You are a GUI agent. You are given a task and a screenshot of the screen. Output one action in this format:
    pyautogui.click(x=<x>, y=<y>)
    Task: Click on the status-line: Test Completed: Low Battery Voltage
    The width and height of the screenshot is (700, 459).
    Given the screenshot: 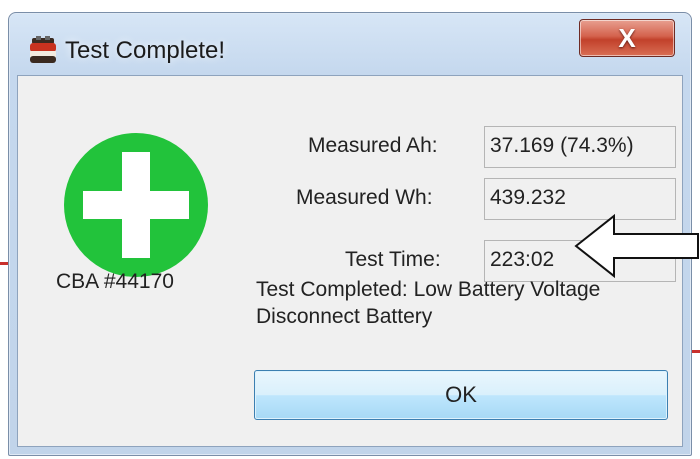 What is the action you would take?
    pyautogui.click(x=428, y=289)
    